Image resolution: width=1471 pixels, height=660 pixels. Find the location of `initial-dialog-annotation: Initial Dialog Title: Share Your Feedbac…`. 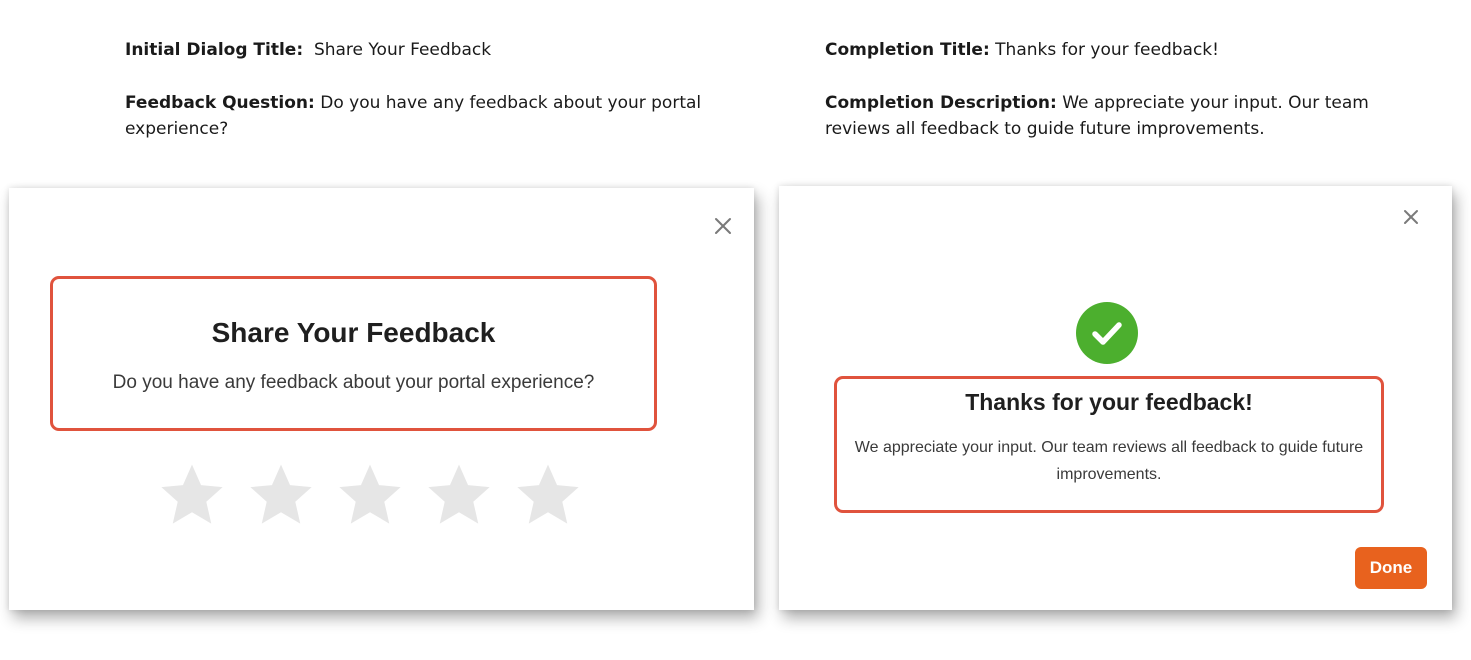

initial-dialog-annotation: Initial Dialog Title: Share Your Feedbac… is located at coordinates (415, 89).